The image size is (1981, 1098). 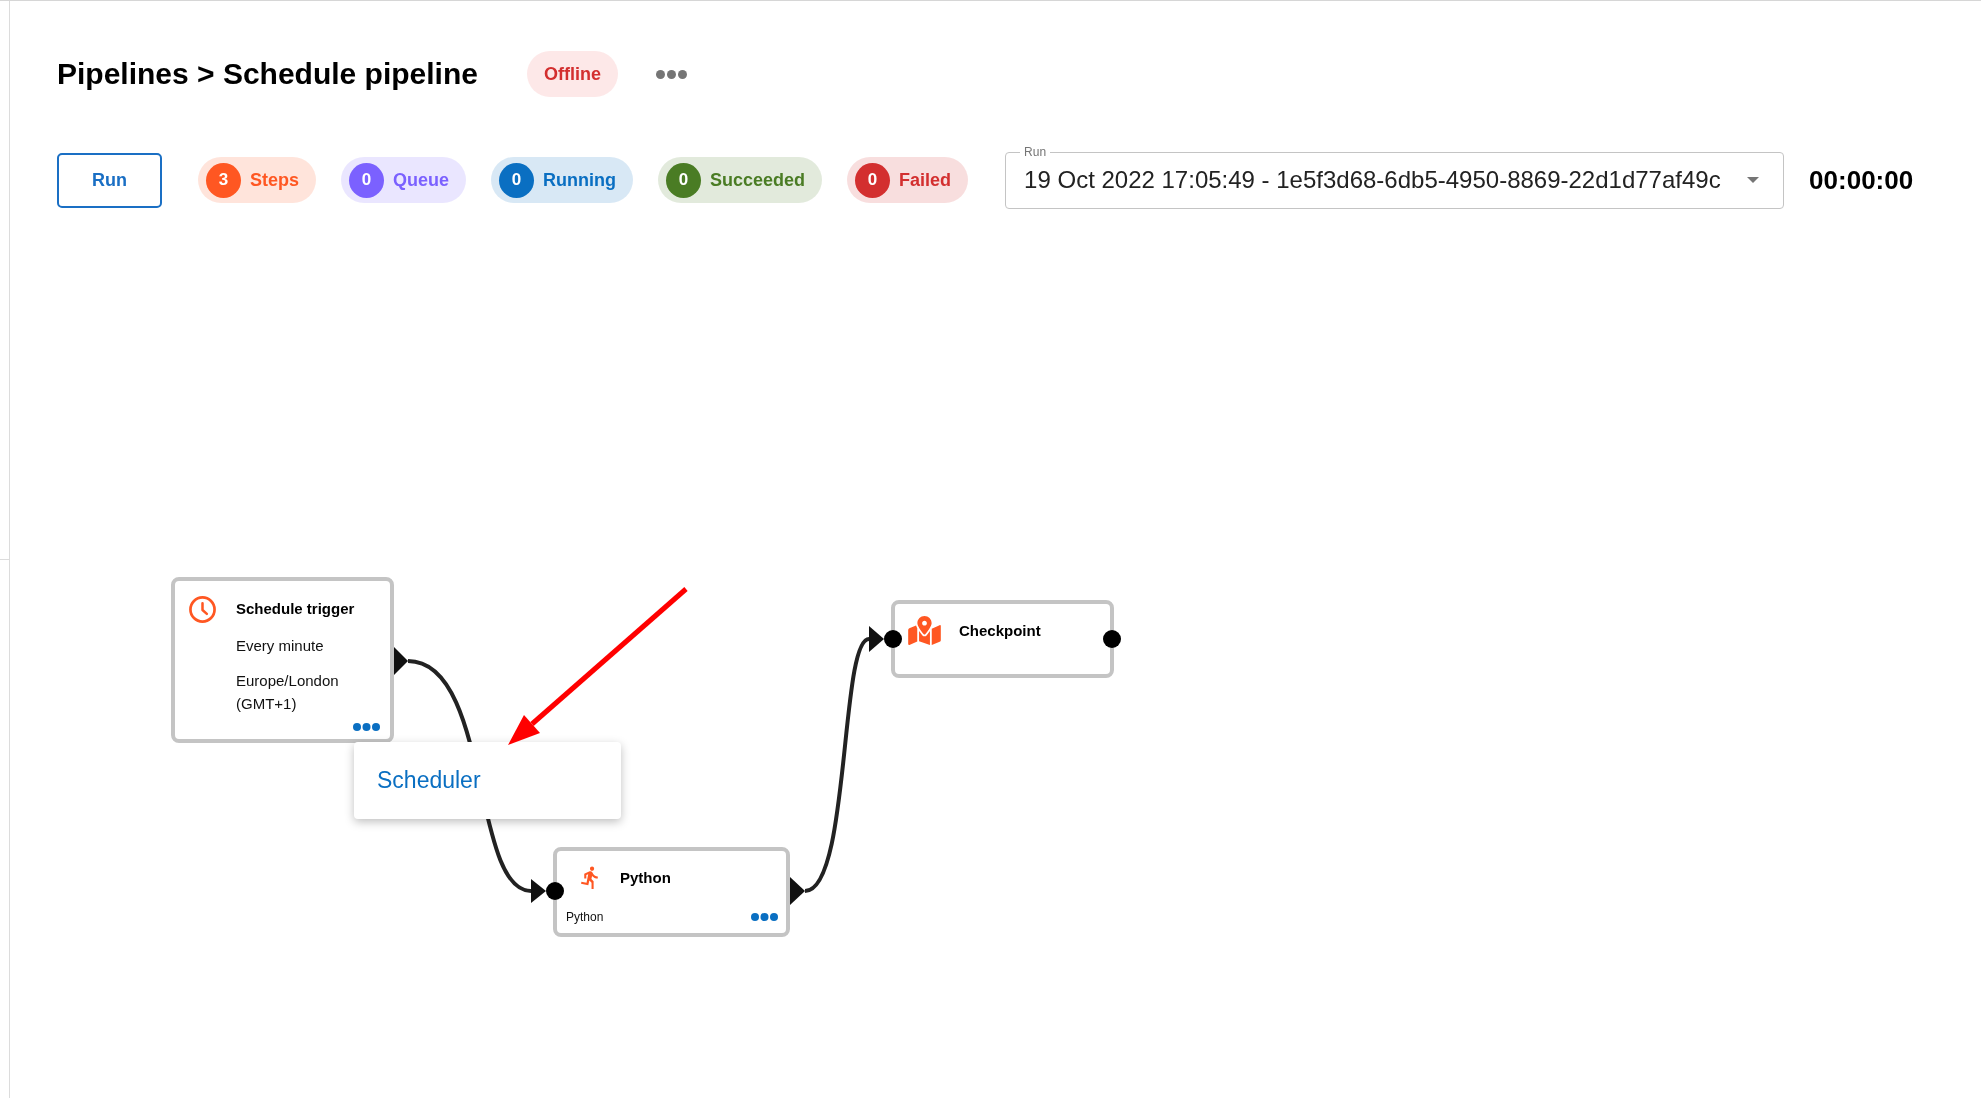 What do you see at coordinates (645, 877) in the screenshot?
I see `node-title: Python` at bounding box center [645, 877].